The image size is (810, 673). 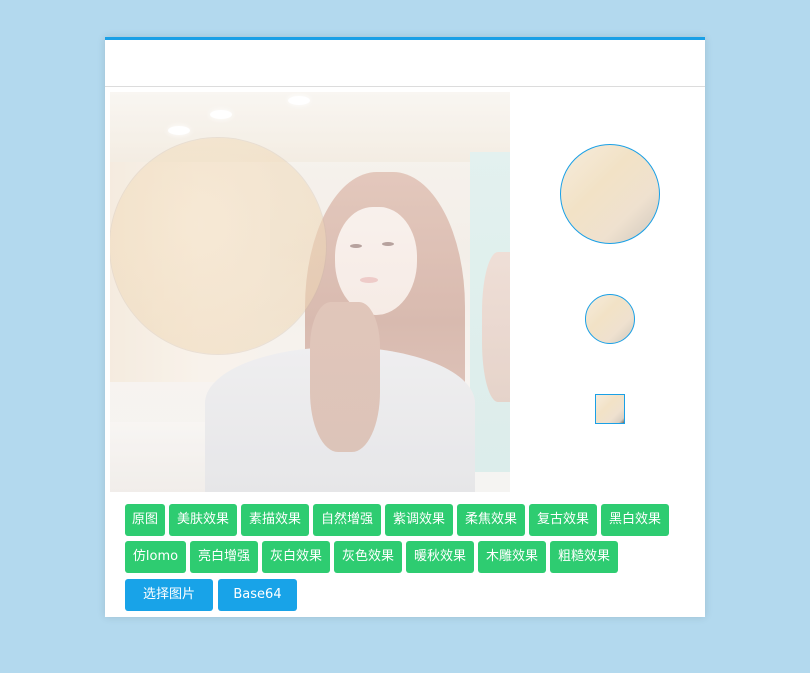 I want to click on filter-brighten-button: 亮白增强, so click(x=224, y=557).